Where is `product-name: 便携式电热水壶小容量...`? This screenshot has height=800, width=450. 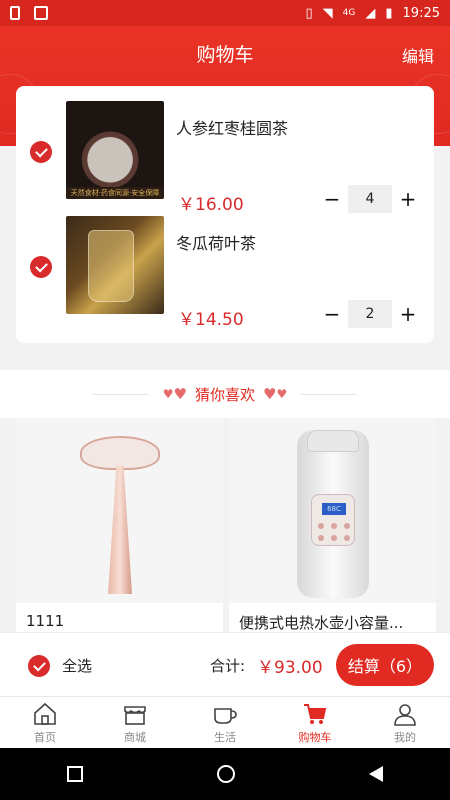 product-name: 便携式电热水壶小容量... is located at coordinates (333, 622).